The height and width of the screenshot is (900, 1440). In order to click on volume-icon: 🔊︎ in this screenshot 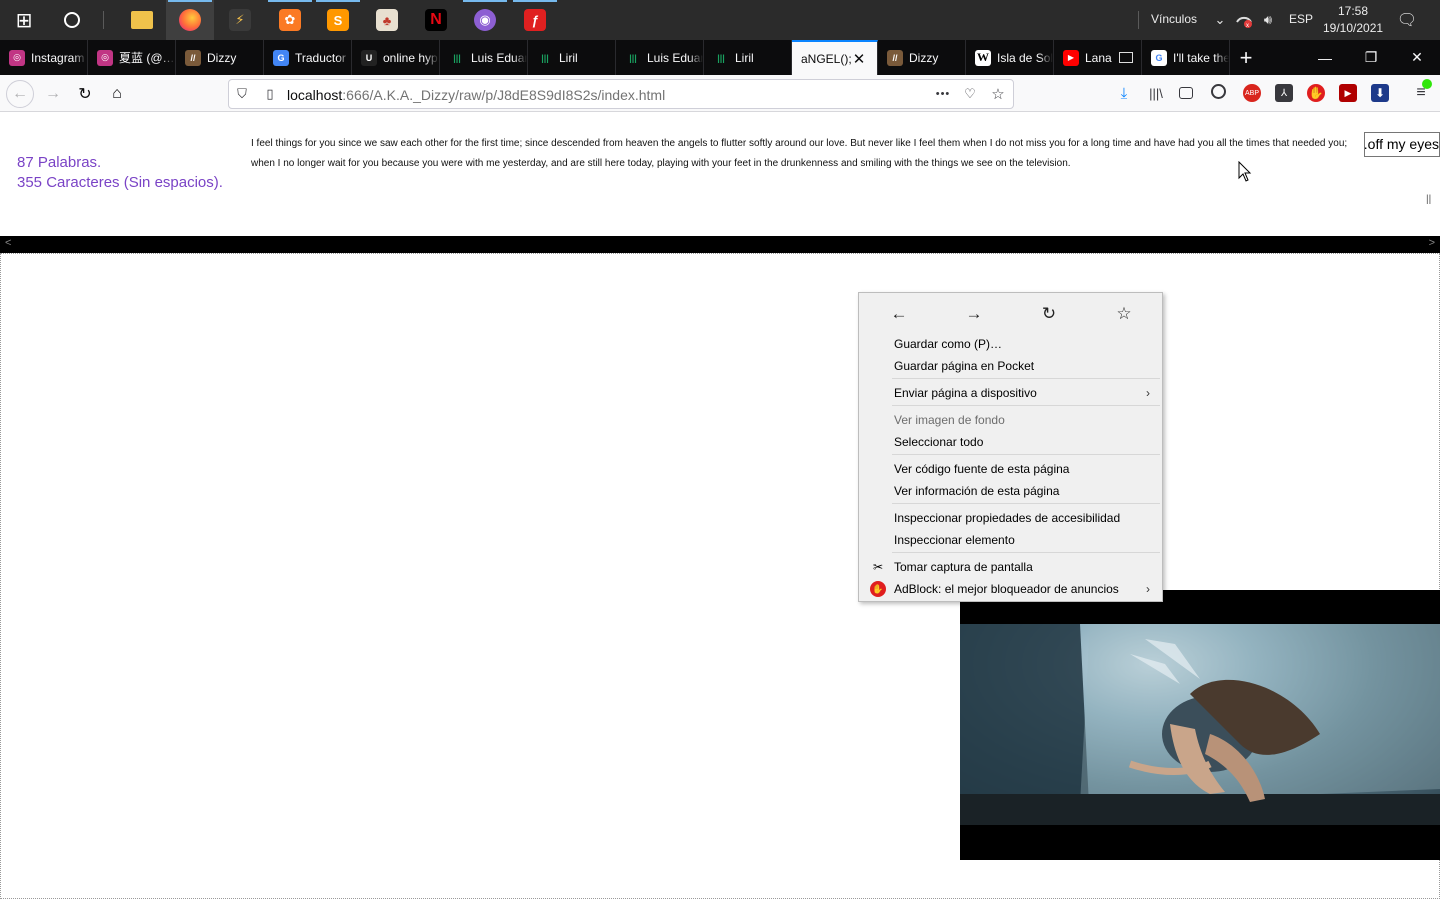, I will do `click(1268, 20)`.